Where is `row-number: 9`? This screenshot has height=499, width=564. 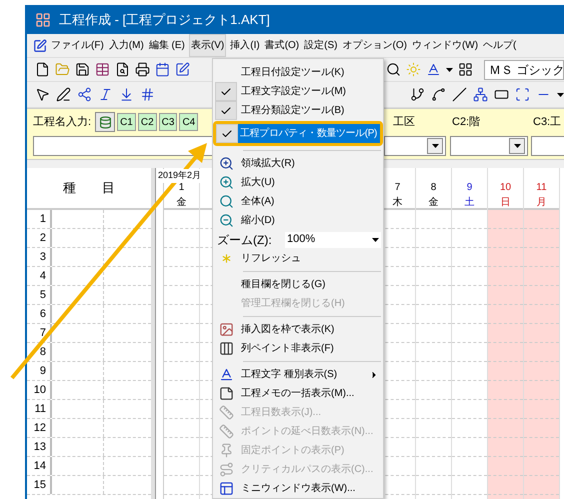
row-number: 9 is located at coordinates (39, 371).